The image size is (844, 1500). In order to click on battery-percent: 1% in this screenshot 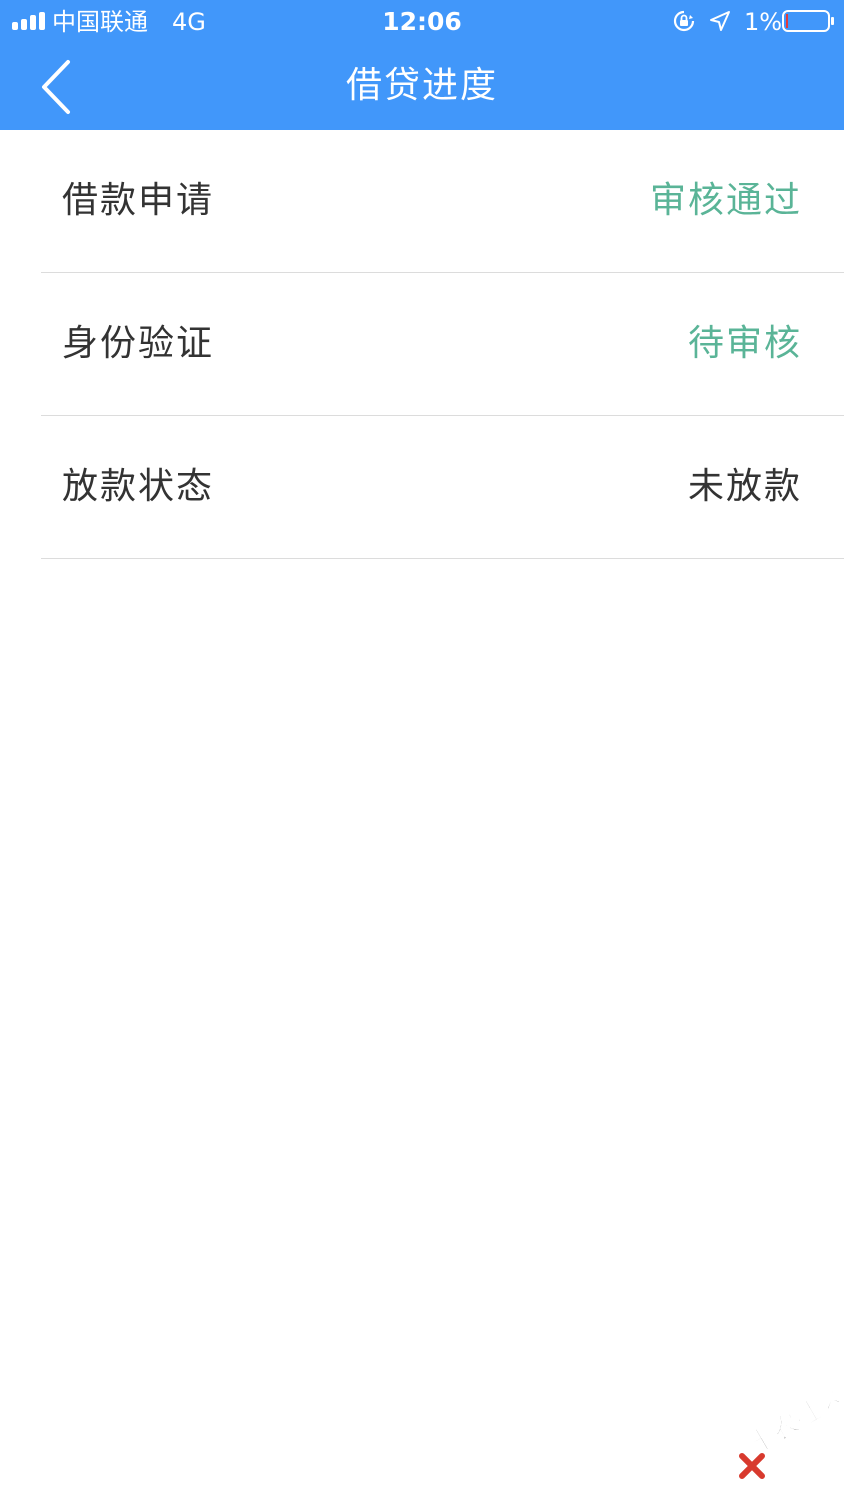, I will do `click(763, 22)`.